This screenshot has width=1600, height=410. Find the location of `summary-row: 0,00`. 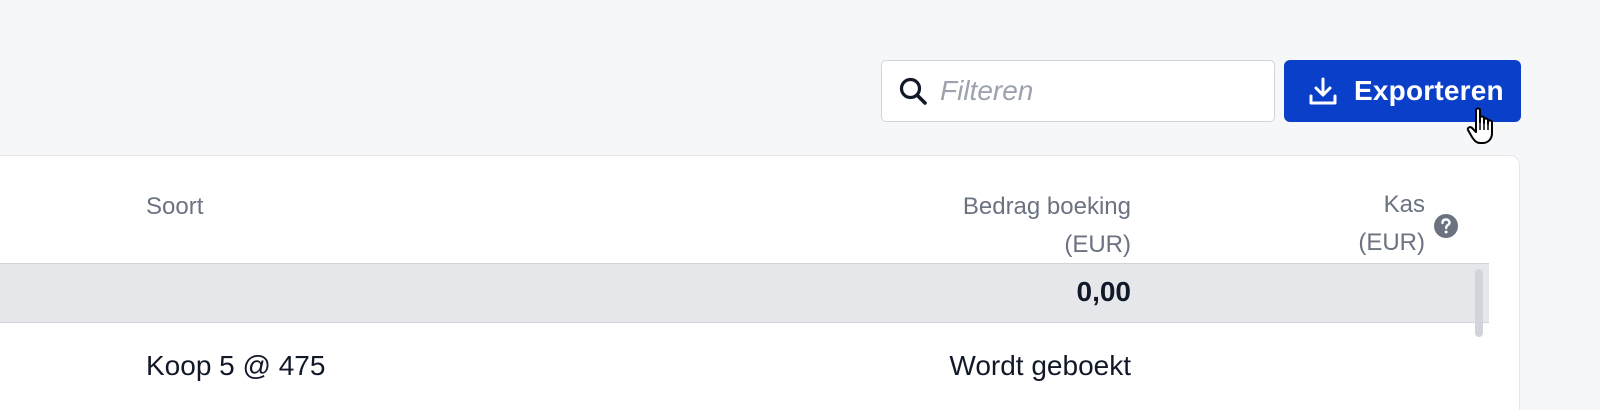

summary-row: 0,00 is located at coordinates (744, 293).